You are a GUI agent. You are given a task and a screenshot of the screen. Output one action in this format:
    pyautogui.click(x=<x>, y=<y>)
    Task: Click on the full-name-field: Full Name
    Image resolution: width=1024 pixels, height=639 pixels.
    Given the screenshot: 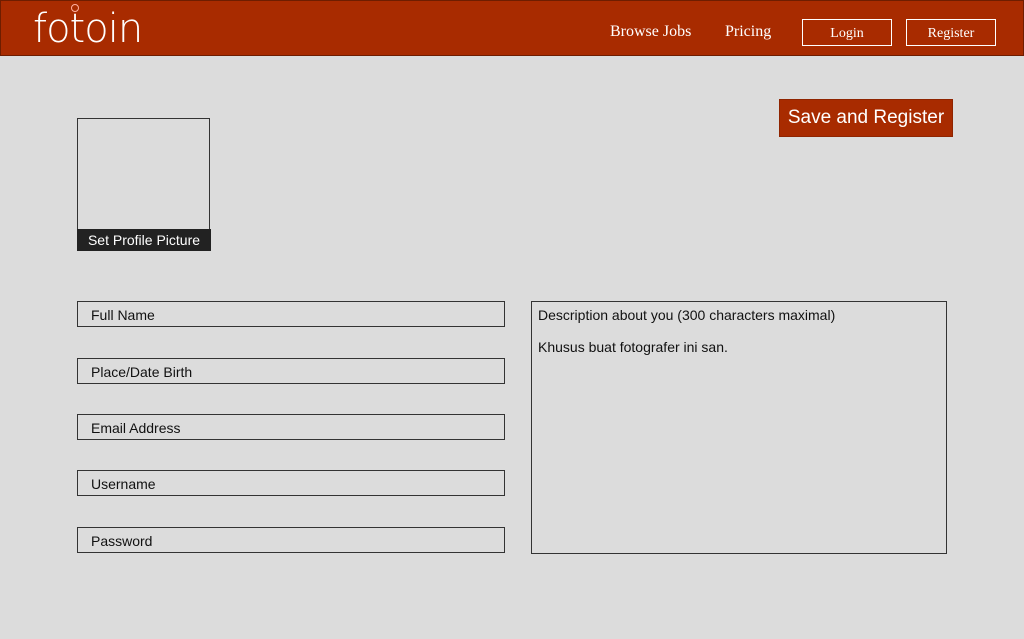 What is the action you would take?
    pyautogui.click(x=291, y=314)
    